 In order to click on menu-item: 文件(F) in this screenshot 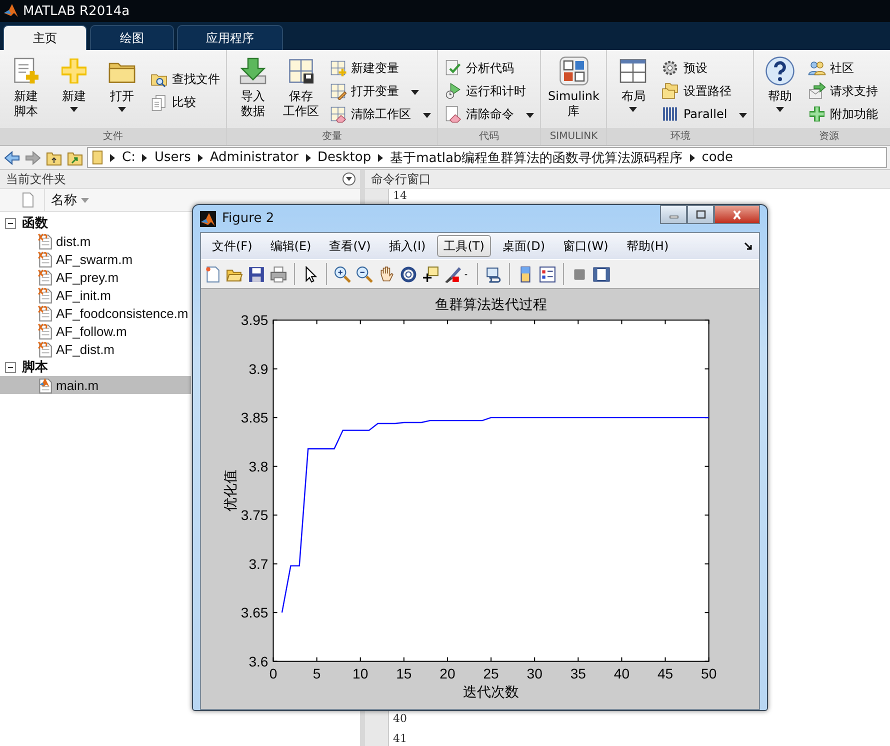, I will do `click(232, 246)`.